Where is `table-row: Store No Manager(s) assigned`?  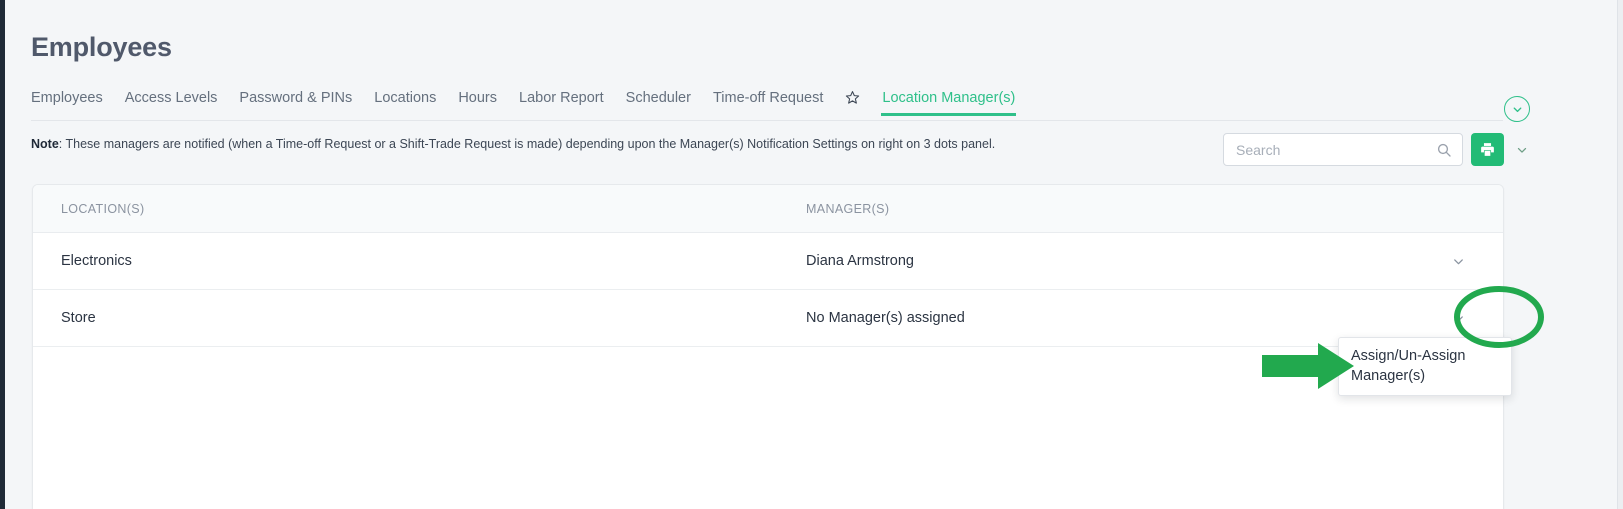 table-row: Store No Manager(s) assigned is located at coordinates (768, 318).